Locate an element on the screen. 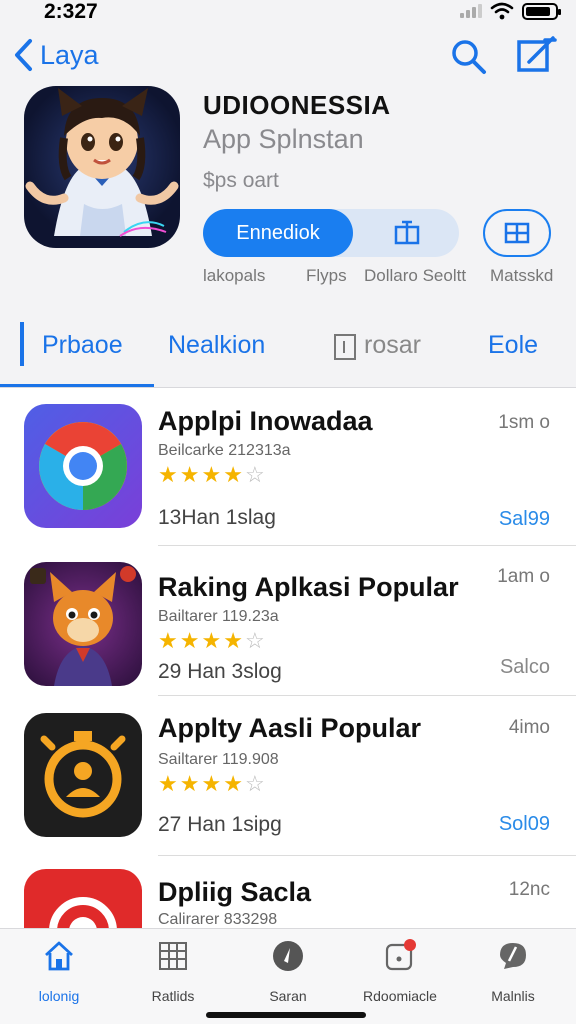  item-title: Raking Aplkasi Popular is located at coordinates (308, 587).